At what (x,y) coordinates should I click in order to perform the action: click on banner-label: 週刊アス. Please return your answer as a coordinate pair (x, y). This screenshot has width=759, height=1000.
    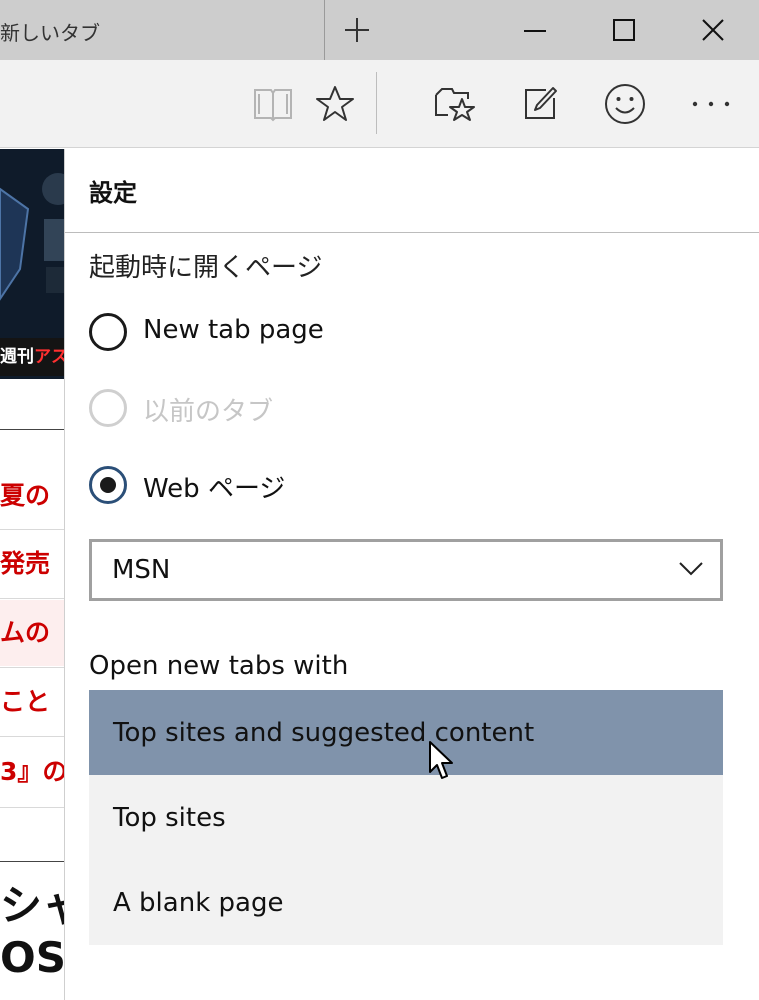
    Looking at the image, I should click on (32, 357).